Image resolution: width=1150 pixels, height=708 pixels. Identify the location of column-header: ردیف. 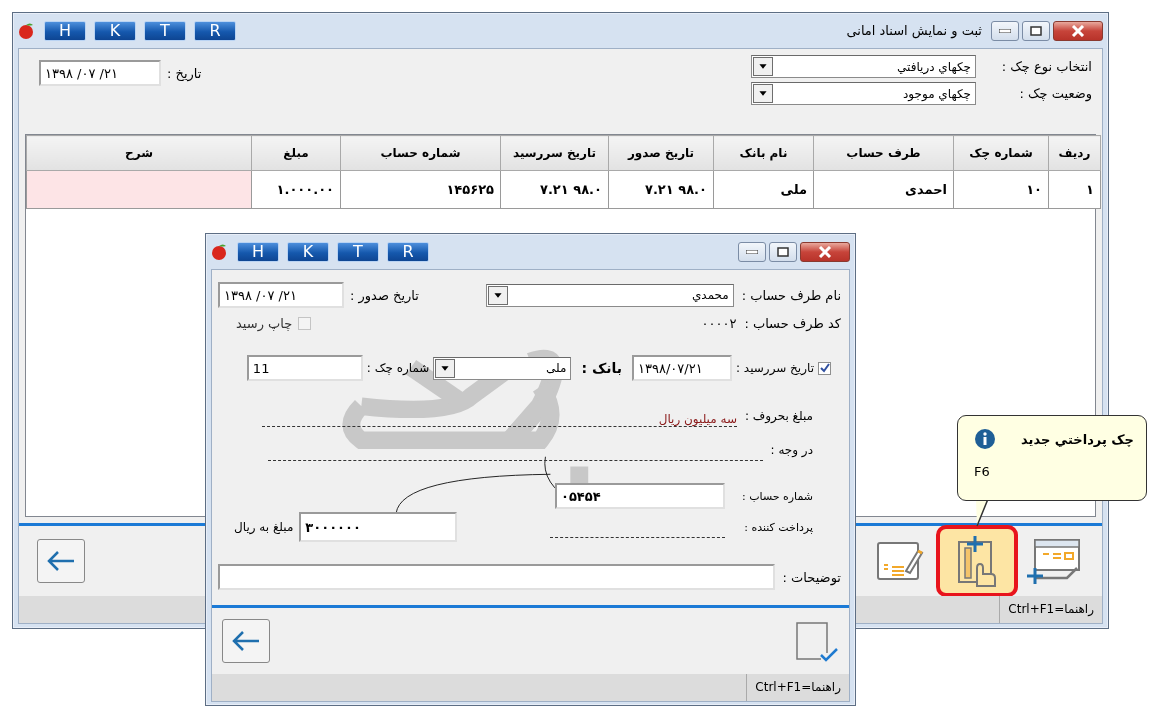
(1074, 153).